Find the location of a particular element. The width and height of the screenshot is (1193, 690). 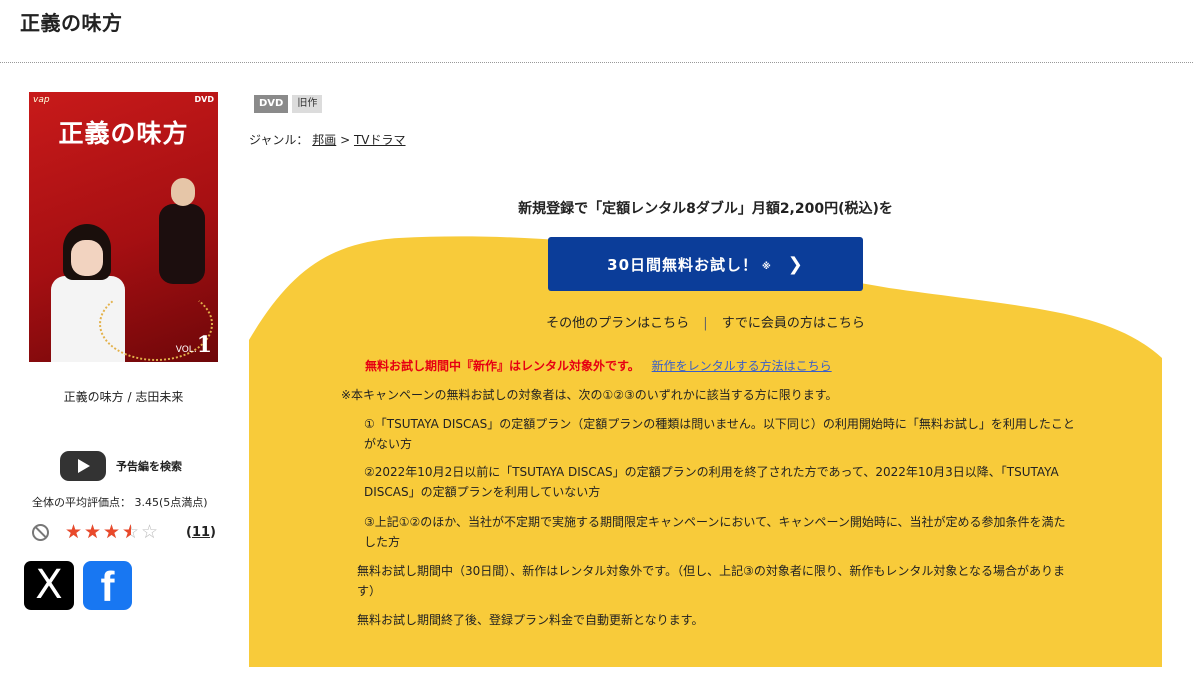

genre-link-tv-drama: TVドラマ is located at coordinates (380, 140).